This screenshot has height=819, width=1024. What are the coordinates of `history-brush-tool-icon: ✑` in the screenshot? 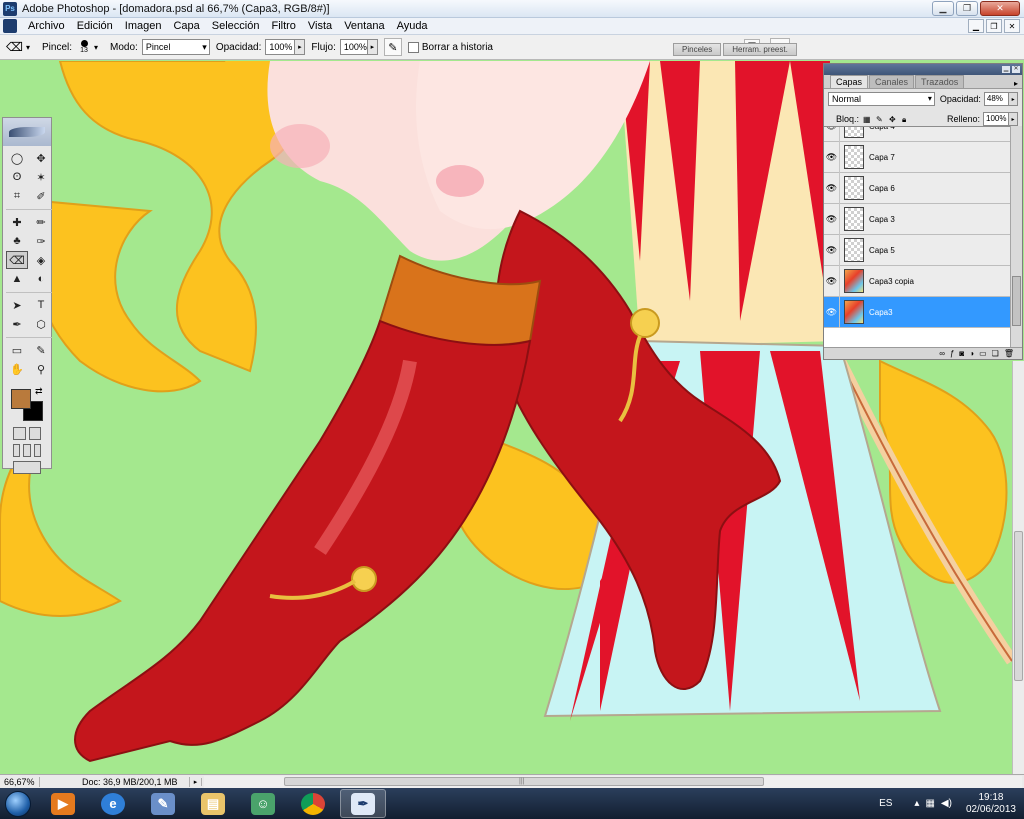 It's located at (41, 241).